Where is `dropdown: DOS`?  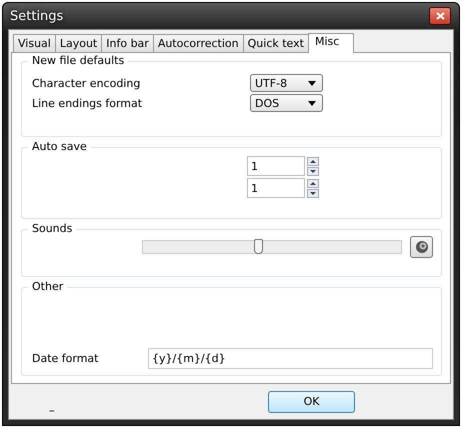
dropdown: DOS is located at coordinates (286, 103).